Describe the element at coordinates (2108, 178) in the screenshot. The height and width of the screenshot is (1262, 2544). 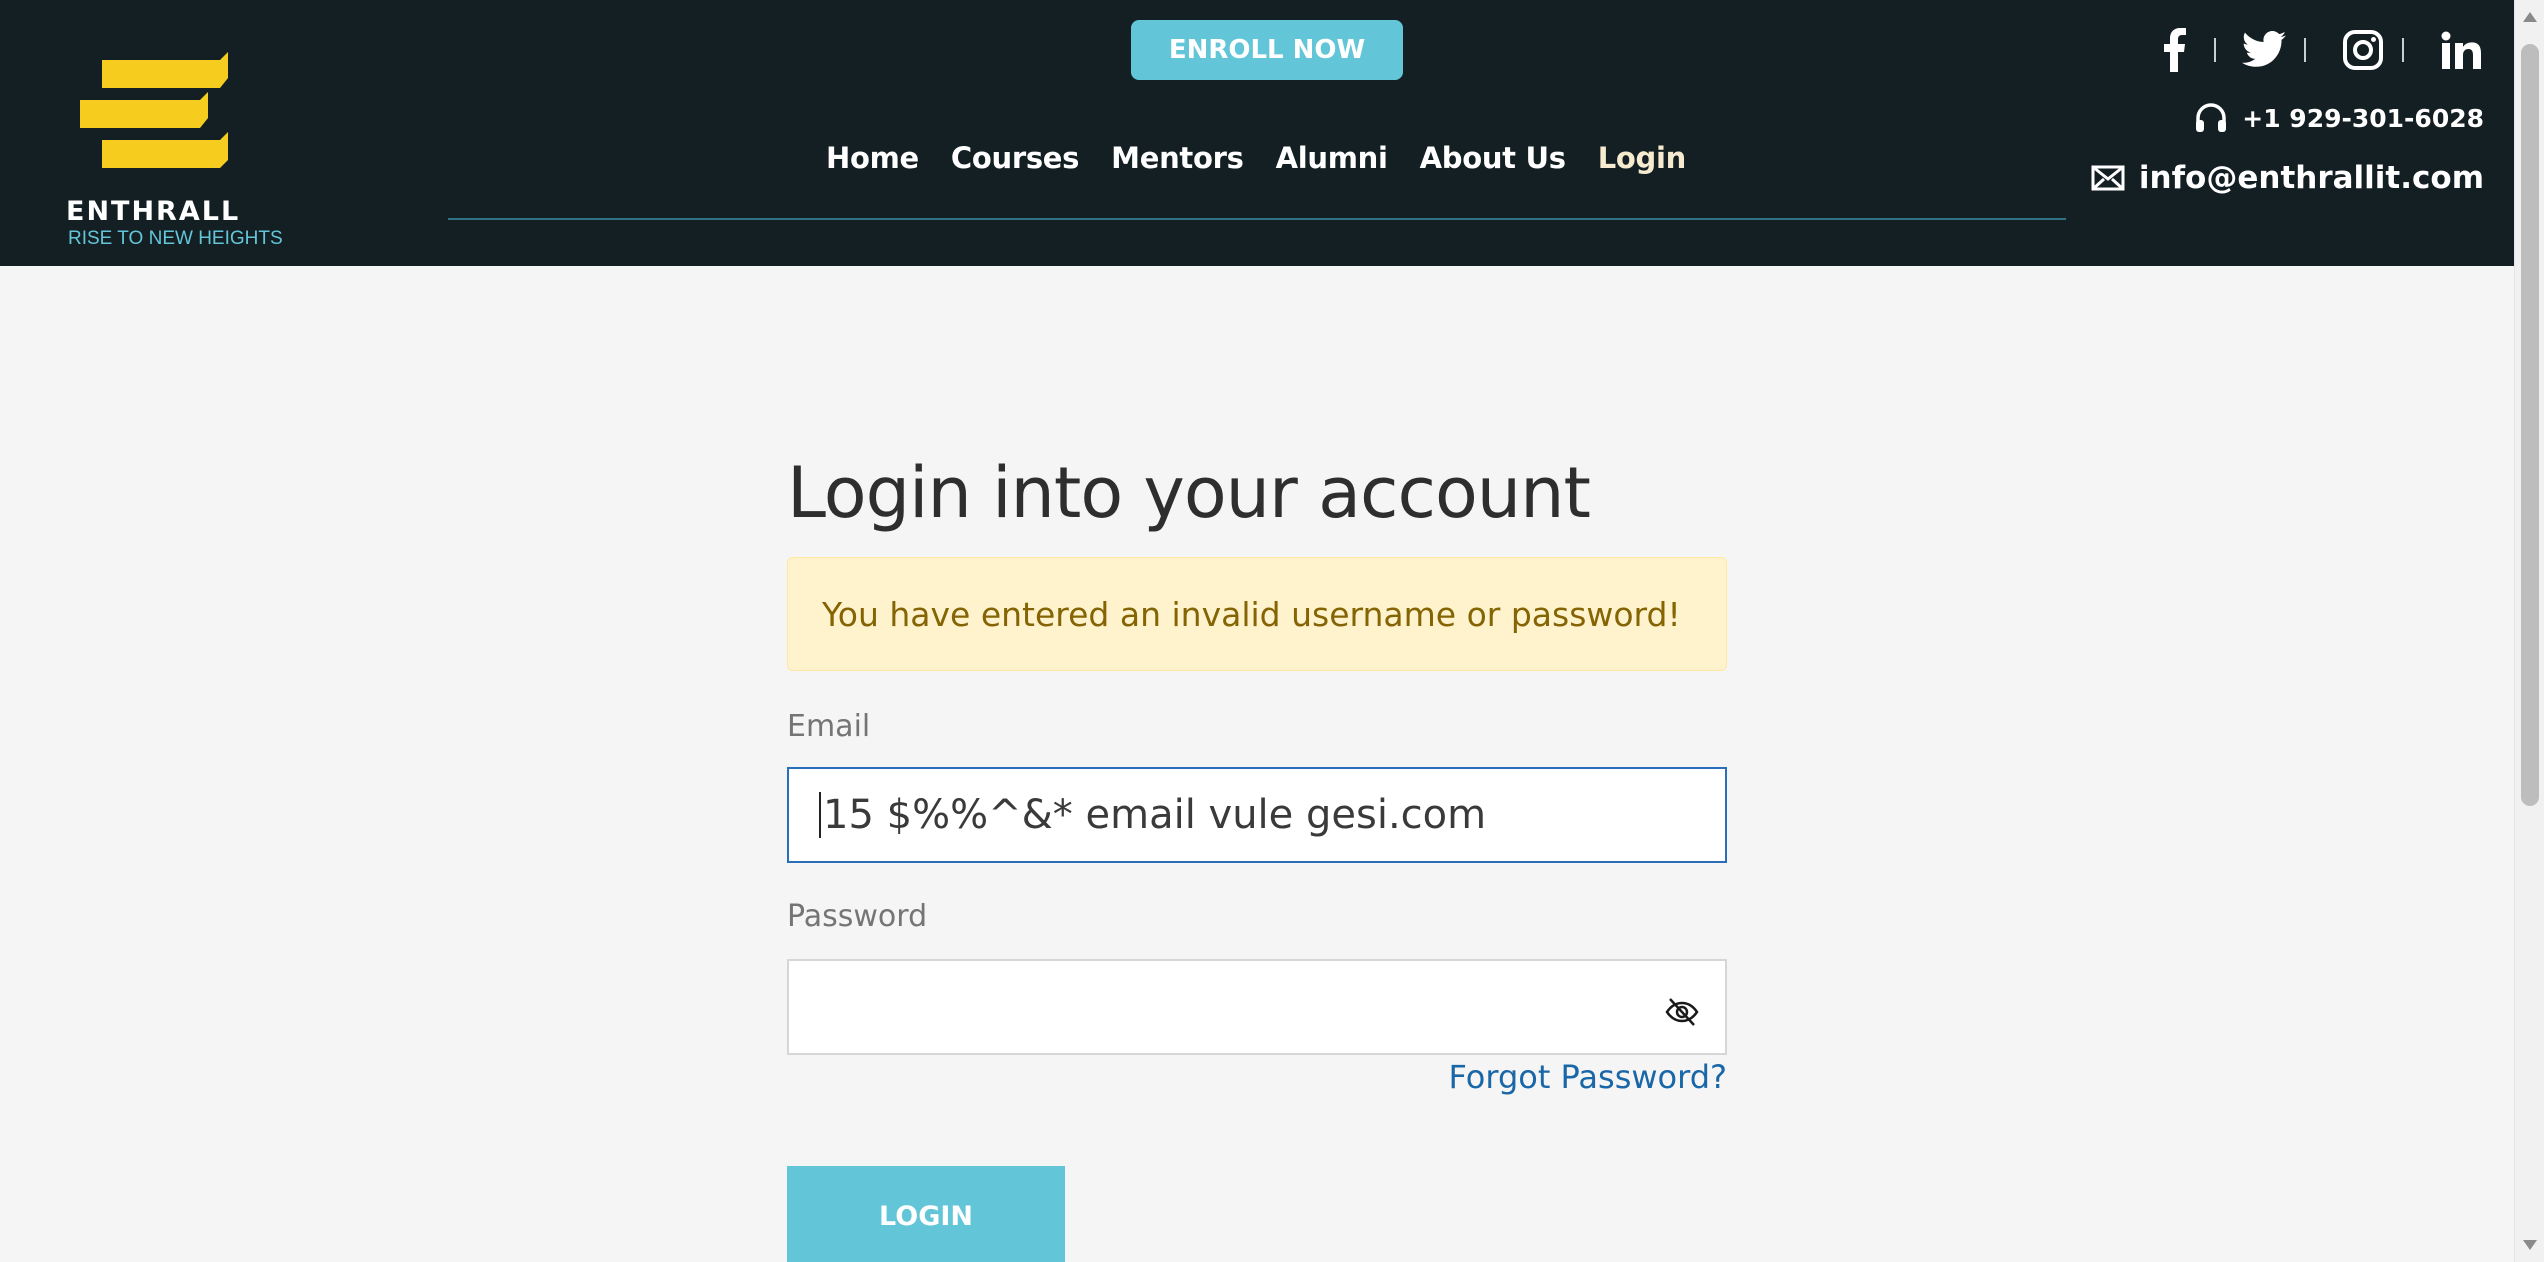
I see `mail-icon` at that location.